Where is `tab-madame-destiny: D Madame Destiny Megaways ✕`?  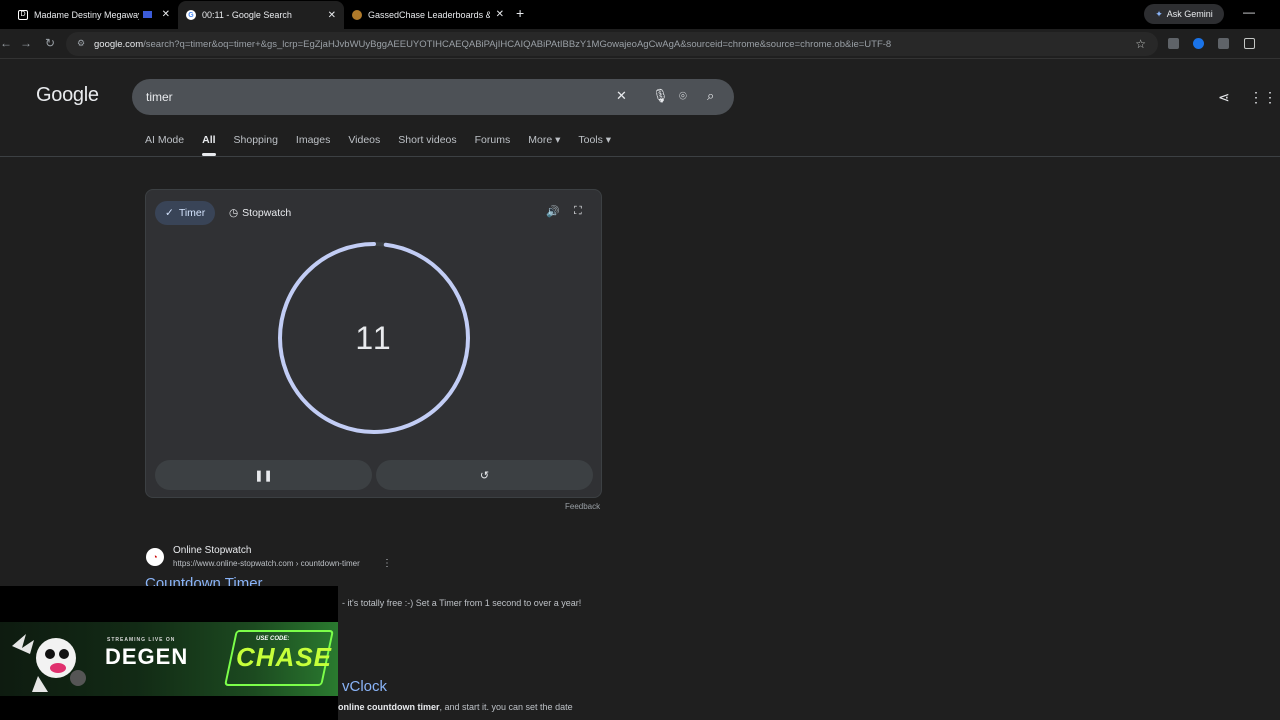 tab-madame-destiny: D Madame Destiny Megaways ✕ is located at coordinates (94, 14).